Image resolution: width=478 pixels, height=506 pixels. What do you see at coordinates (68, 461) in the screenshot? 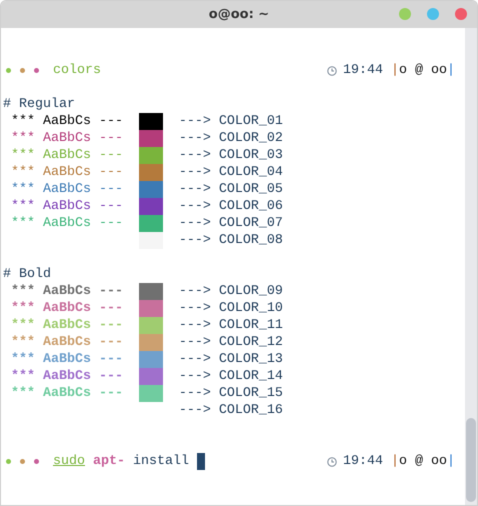
I see `command-text: sudo` at bounding box center [68, 461].